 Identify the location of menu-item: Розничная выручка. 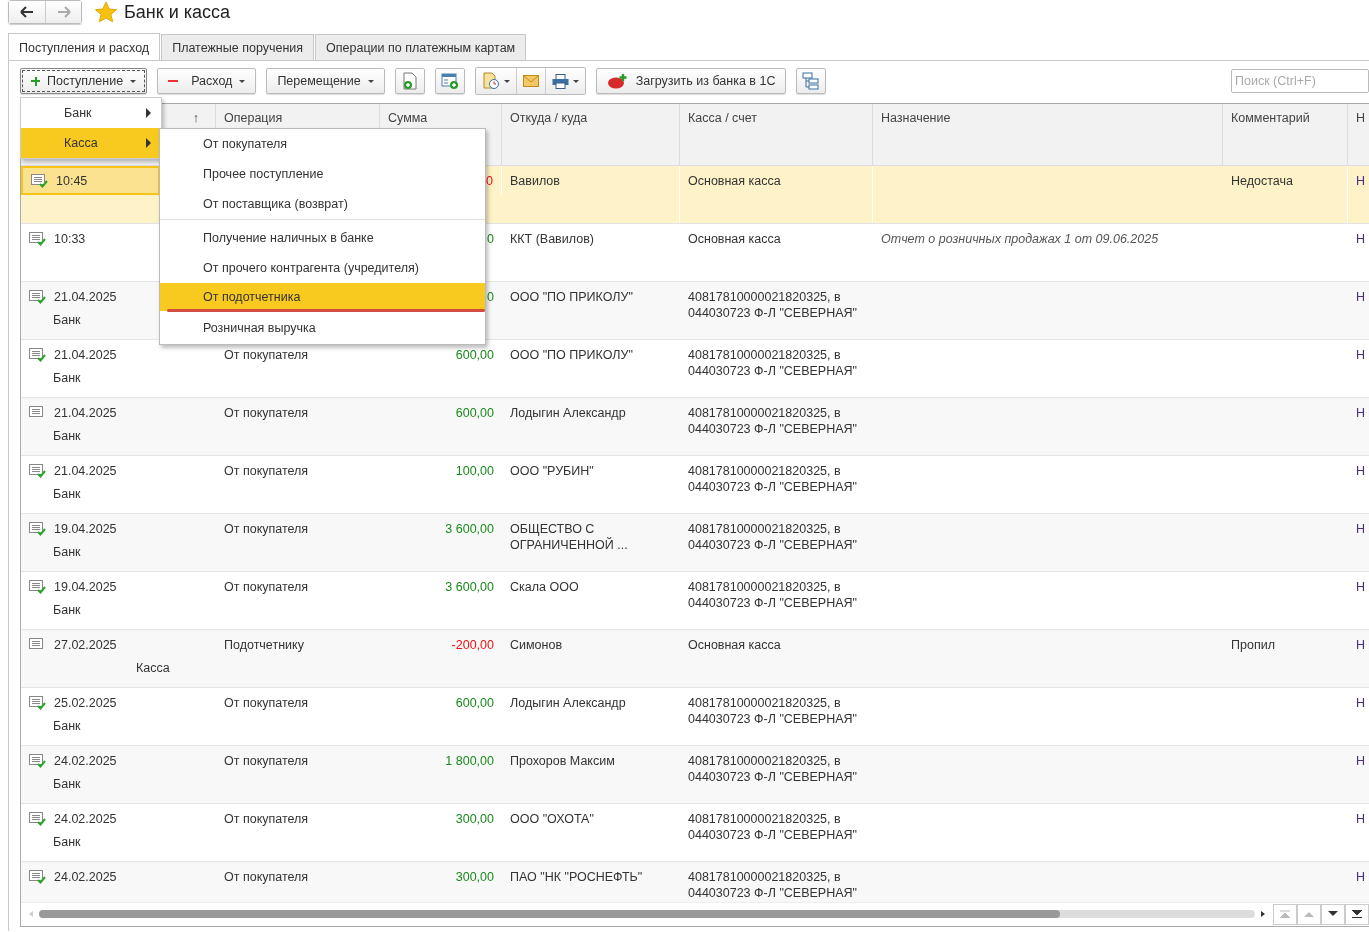
(322, 328).